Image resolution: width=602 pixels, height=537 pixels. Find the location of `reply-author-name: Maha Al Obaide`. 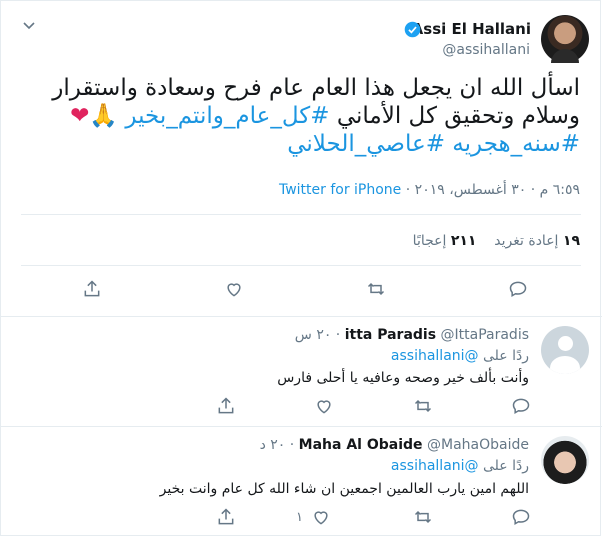

reply-author-name: Maha Al Obaide is located at coordinates (361, 445).